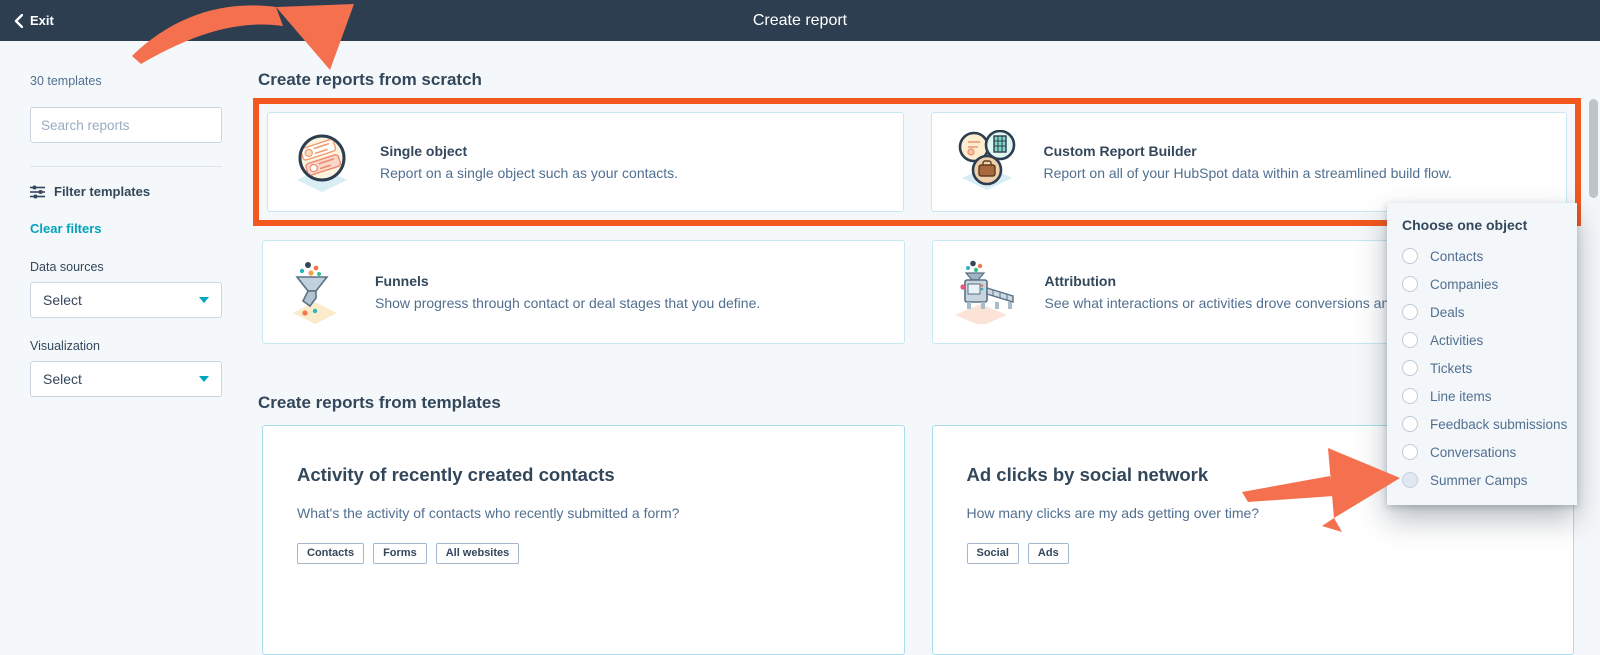 The width and height of the screenshot is (1600, 655). Describe the element at coordinates (102, 191) in the screenshot. I see `filter-templates-label: Filter templates` at that location.